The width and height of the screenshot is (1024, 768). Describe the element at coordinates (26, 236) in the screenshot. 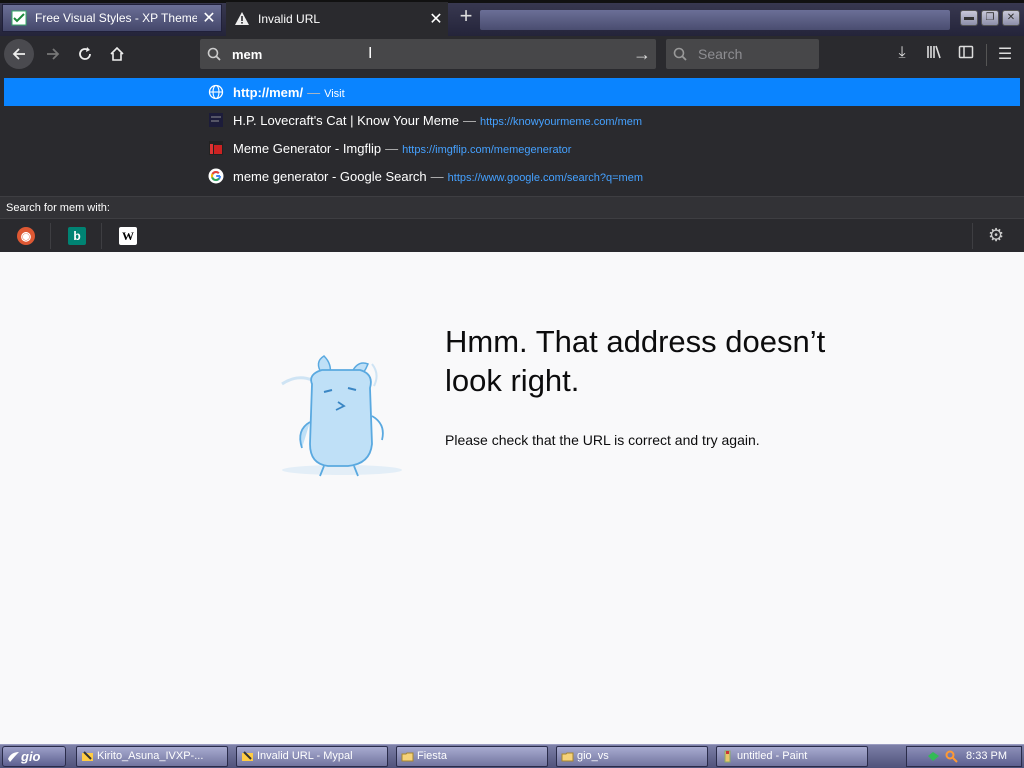

I see `duckduckgo-icon: ◉` at that location.